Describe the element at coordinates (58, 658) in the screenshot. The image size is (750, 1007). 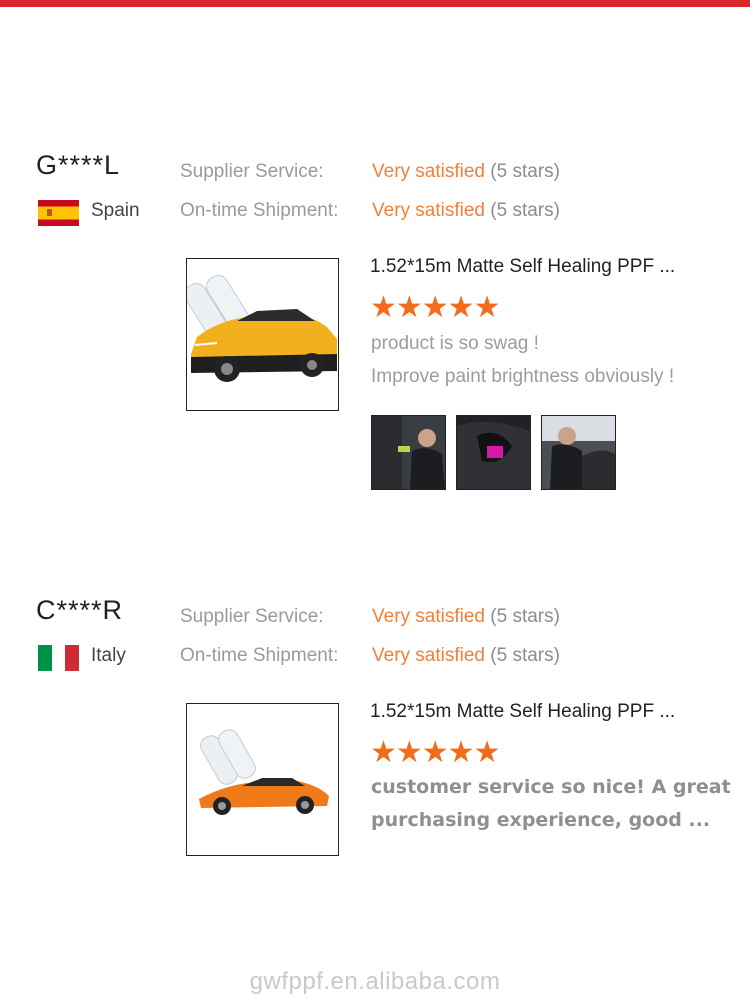
I see `italy-flag-icon` at that location.